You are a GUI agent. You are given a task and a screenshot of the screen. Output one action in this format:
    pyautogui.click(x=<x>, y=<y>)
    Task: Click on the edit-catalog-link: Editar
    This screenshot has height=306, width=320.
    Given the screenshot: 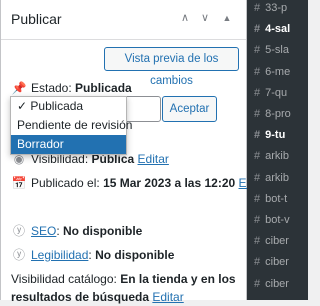 What is the action you would take?
    pyautogui.click(x=167, y=297)
    